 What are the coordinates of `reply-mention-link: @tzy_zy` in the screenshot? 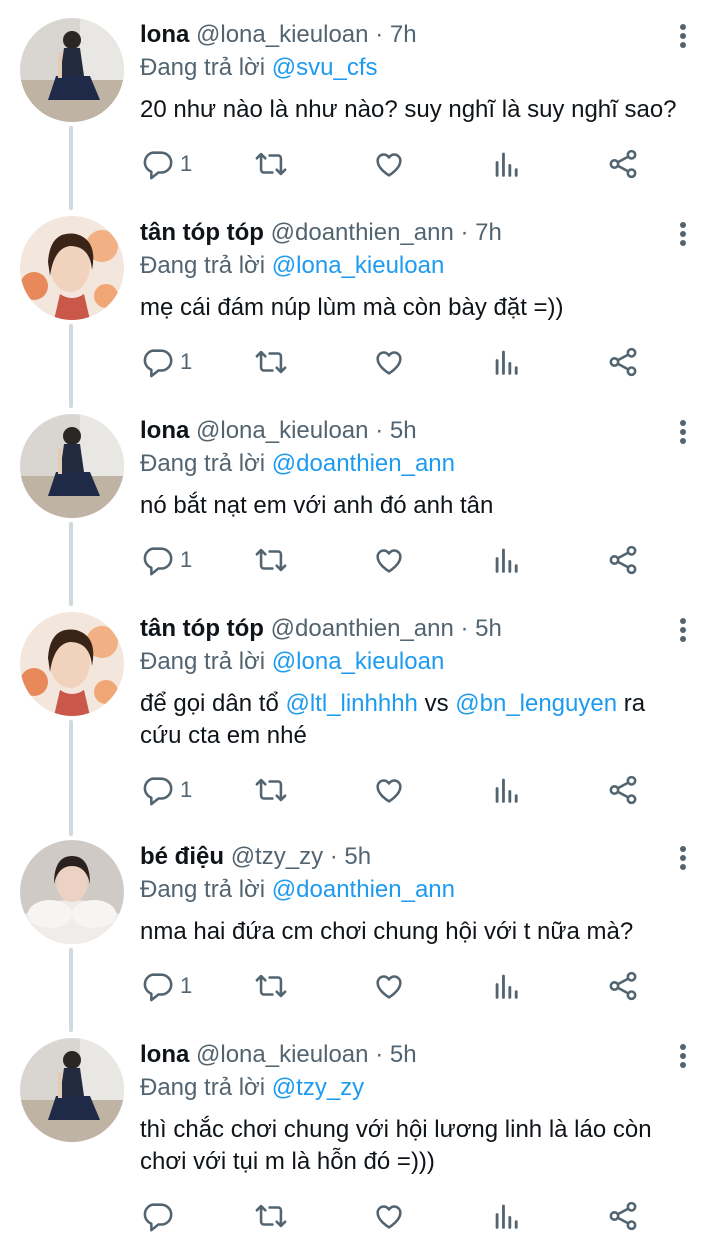 It's located at (318, 1087).